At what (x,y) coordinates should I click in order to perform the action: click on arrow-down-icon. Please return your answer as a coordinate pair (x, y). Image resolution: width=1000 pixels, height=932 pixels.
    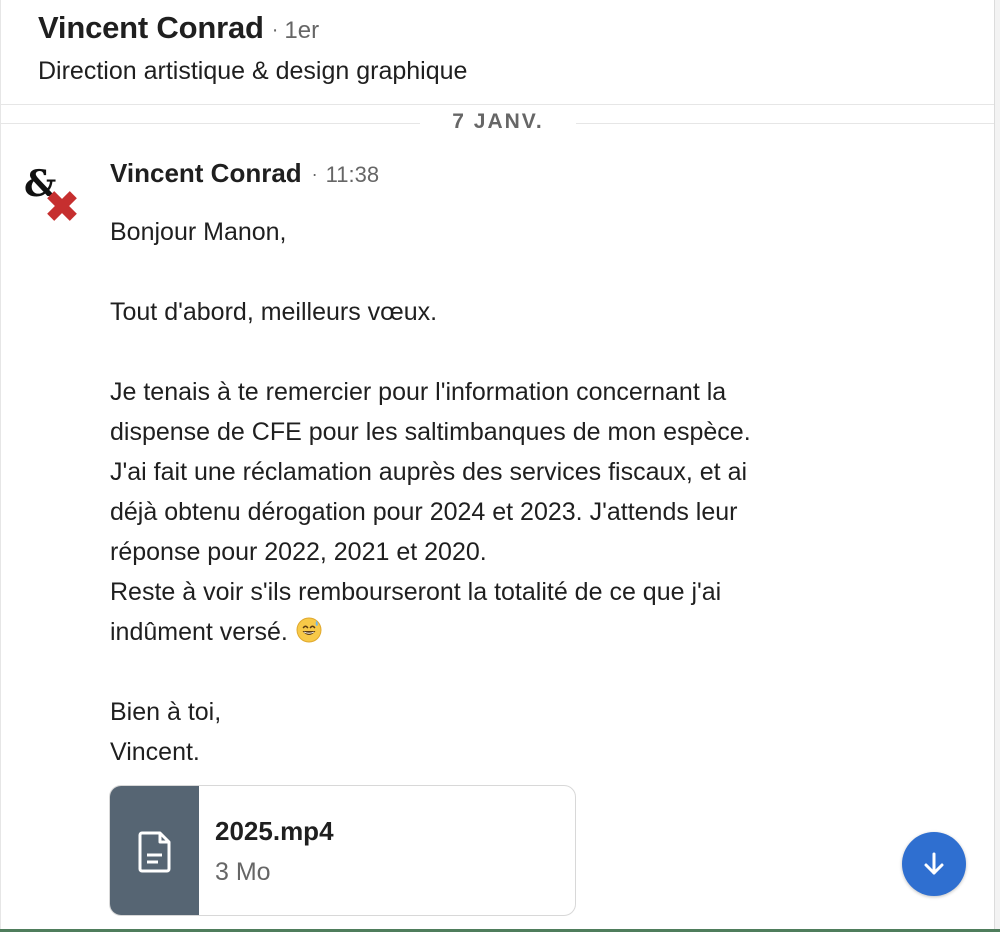
    Looking at the image, I should click on (934, 863).